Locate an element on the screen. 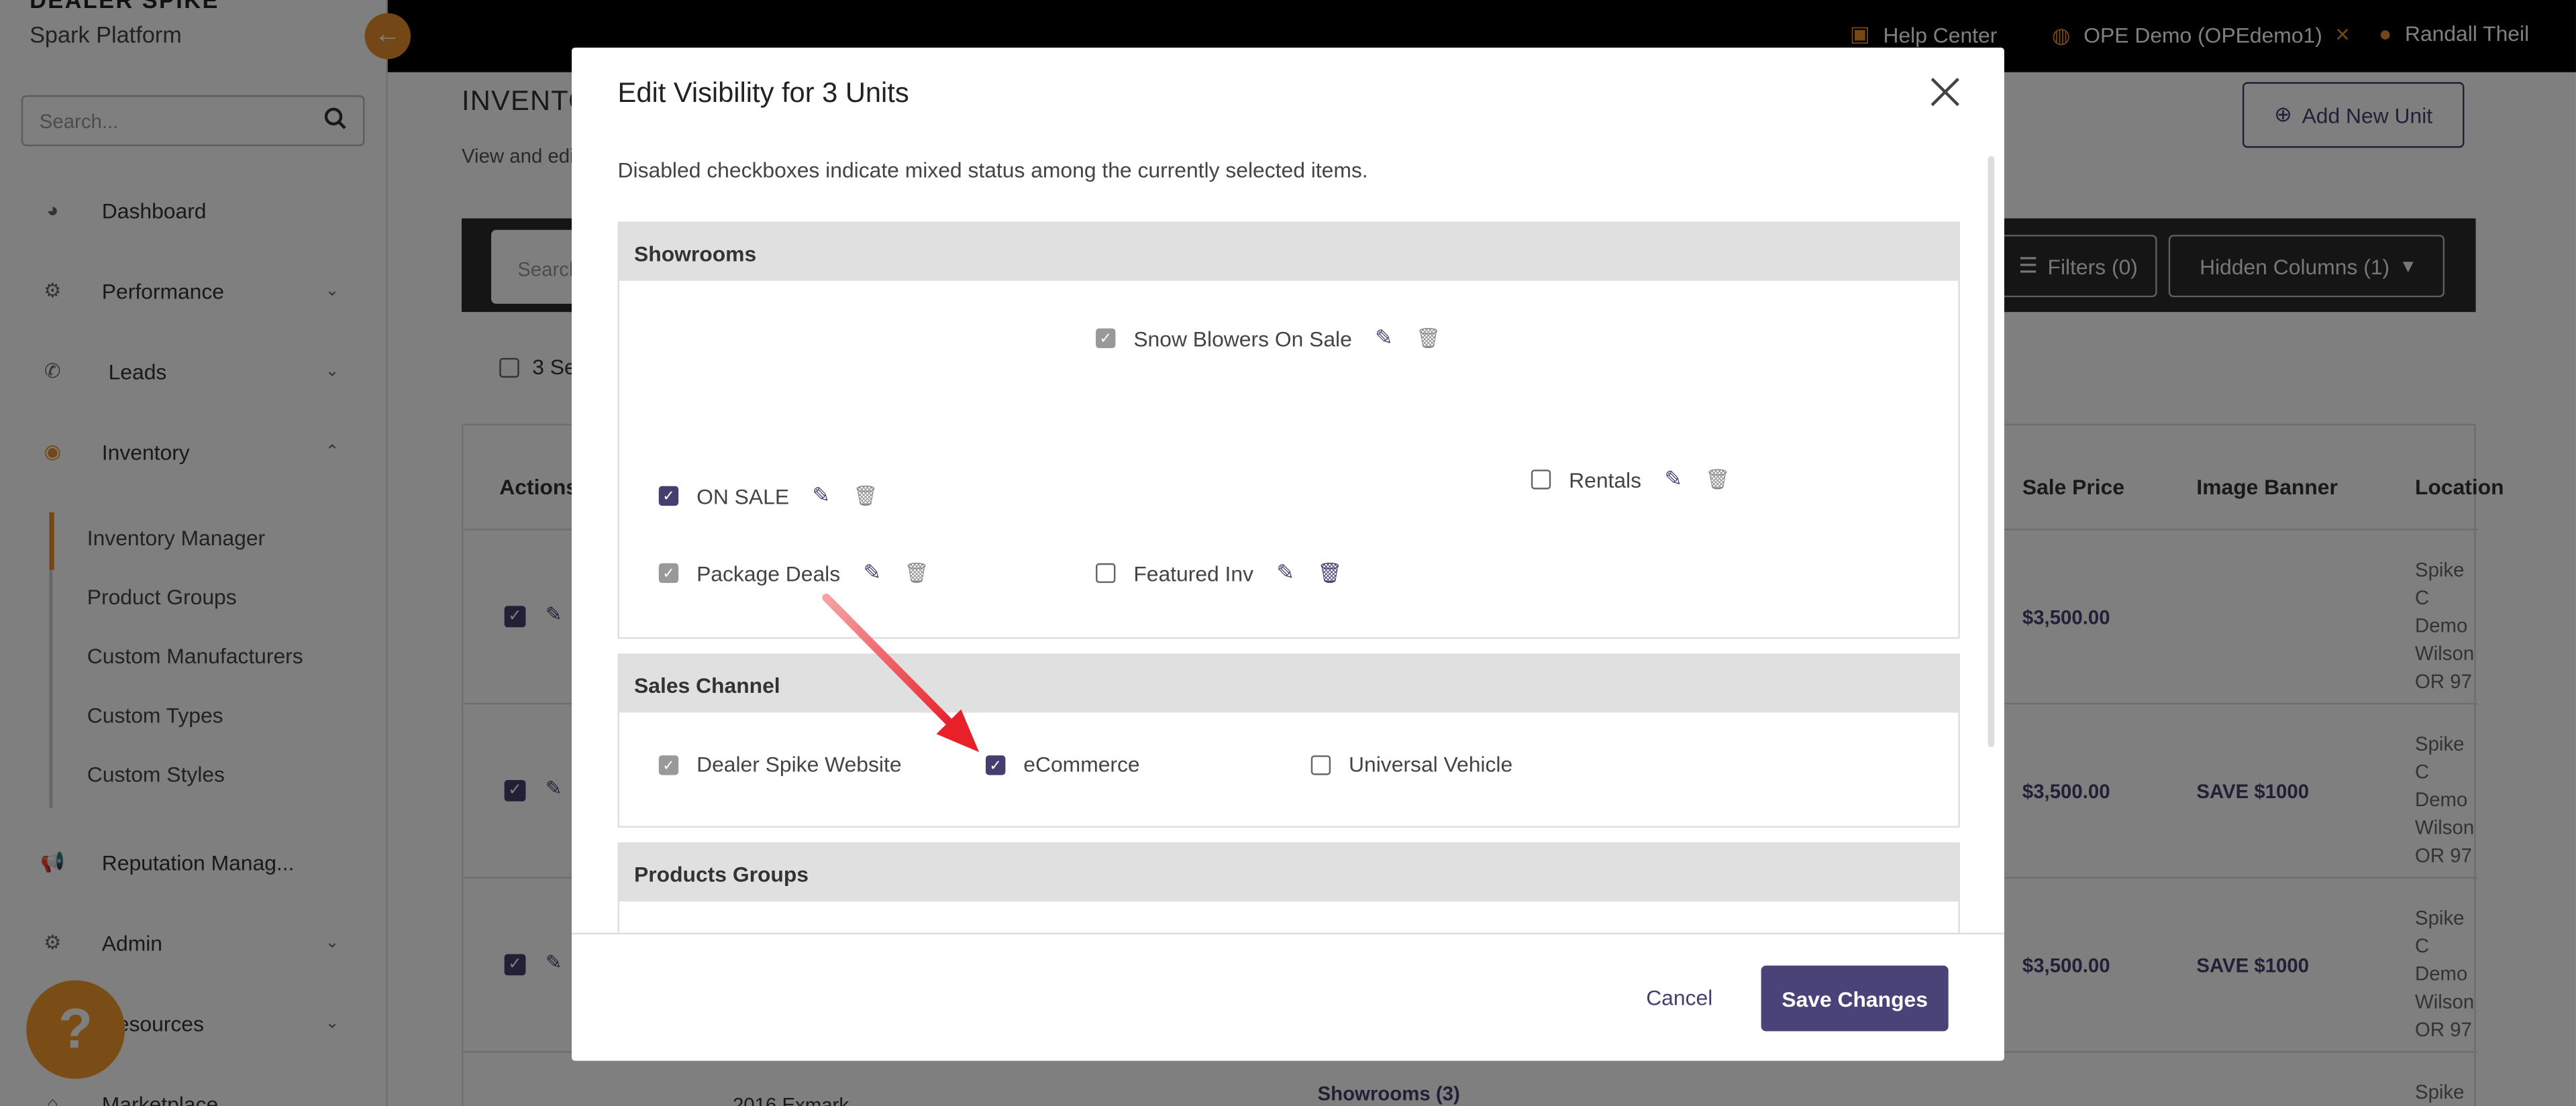 This screenshot has height=1106, width=2576. annotation-arrow is located at coordinates (901, 673).